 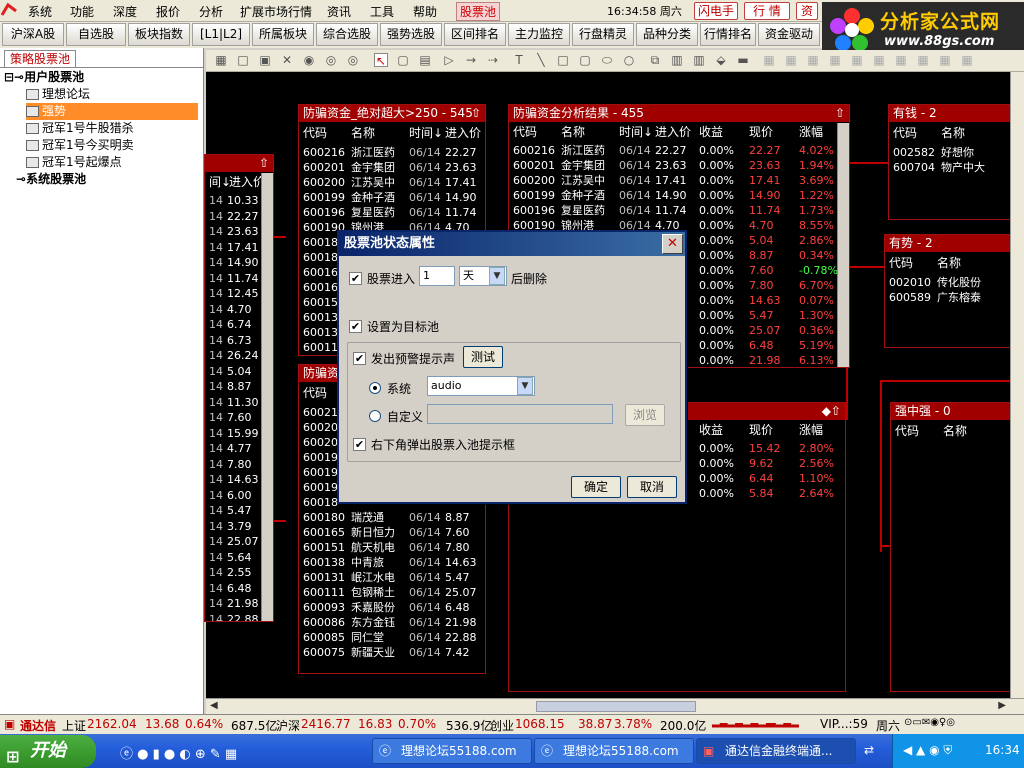 What do you see at coordinates (276, 11) in the screenshot?
I see `menu-extended-market: 扩展市场行情` at bounding box center [276, 11].